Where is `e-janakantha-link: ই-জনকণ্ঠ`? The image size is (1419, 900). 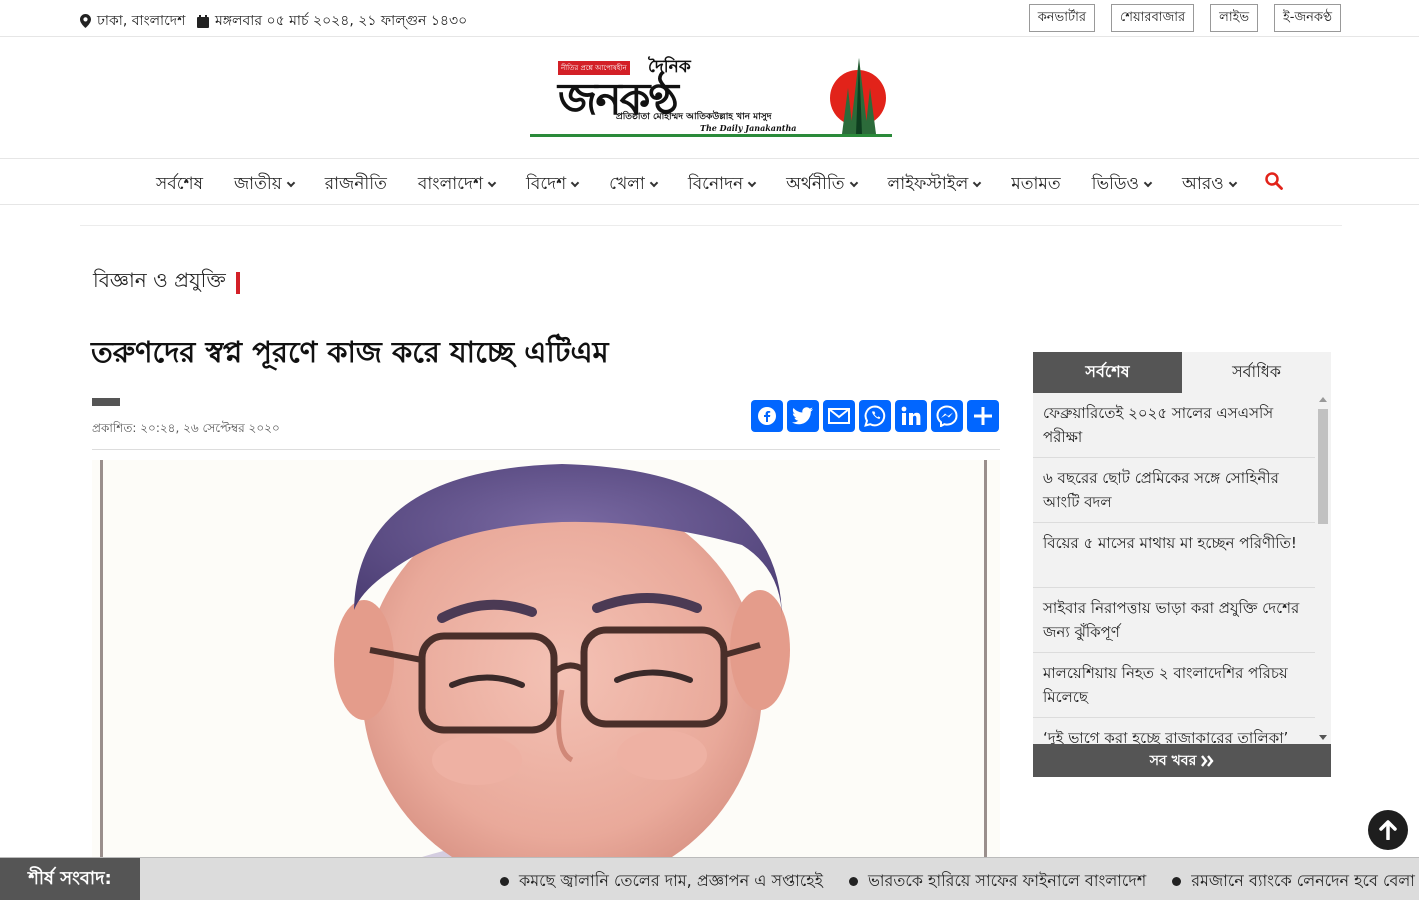 e-janakantha-link: ই-জনকণ্ঠ is located at coordinates (1307, 18).